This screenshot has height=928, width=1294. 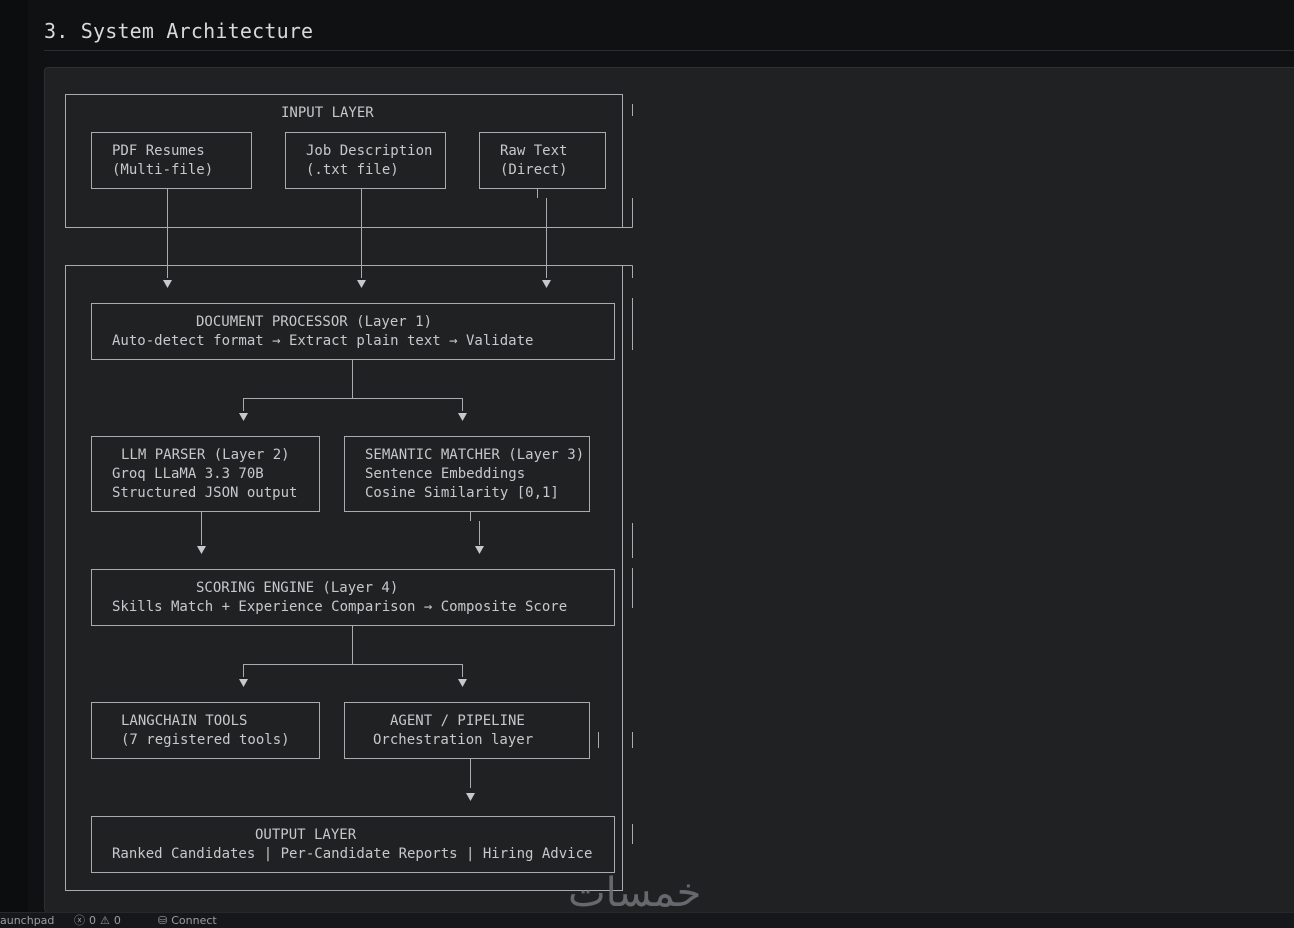 I want to click on source-box-pdf, so click(x=171, y=160).